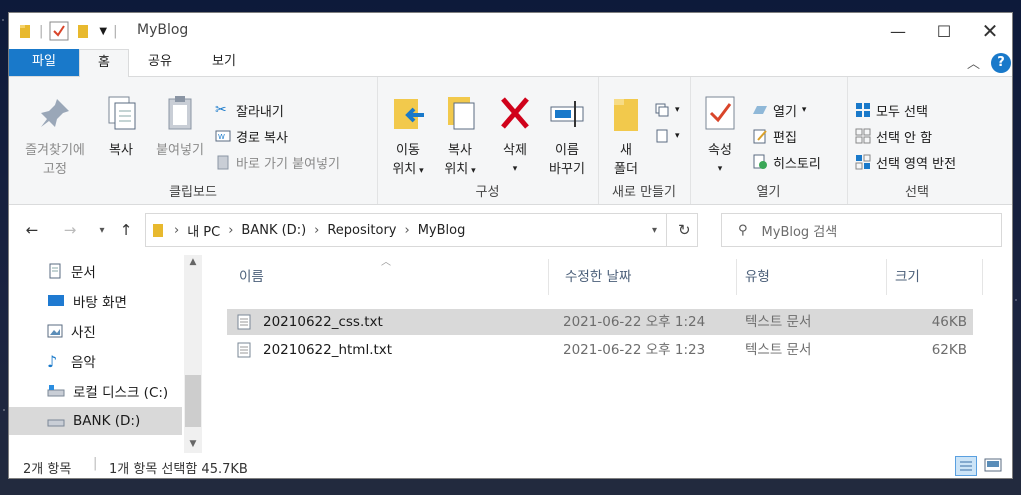  Describe the element at coordinates (95, 361) in the screenshot. I see `nav-item-music: ♪ 음악` at that location.